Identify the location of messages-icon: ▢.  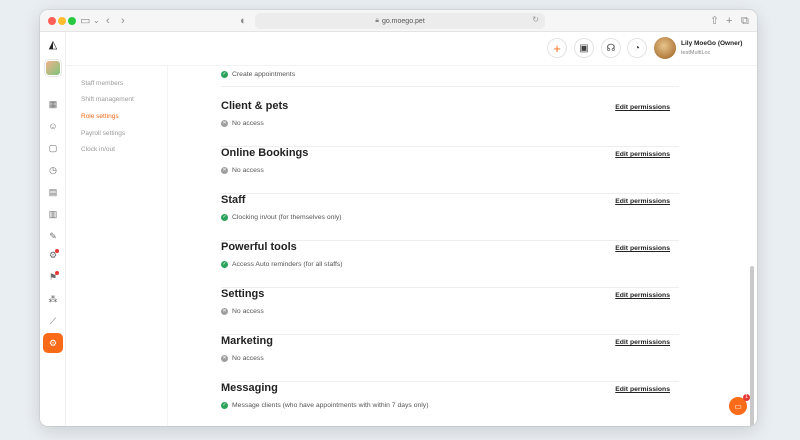
(53, 148).